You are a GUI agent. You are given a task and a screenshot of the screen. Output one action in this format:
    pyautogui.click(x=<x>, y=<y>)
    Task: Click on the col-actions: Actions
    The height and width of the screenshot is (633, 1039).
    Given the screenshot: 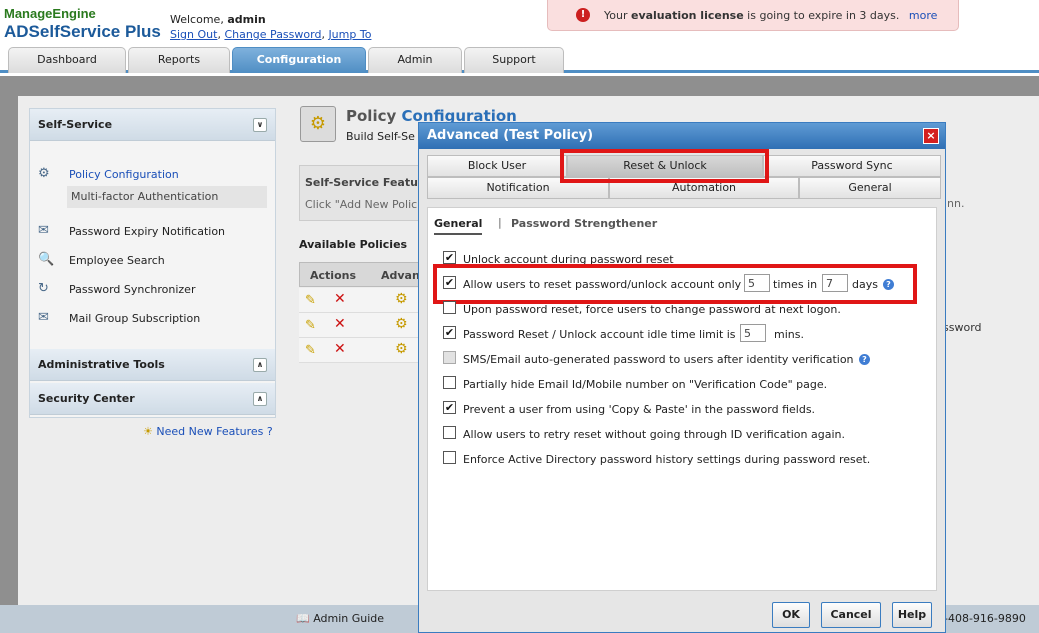 What is the action you would take?
    pyautogui.click(x=333, y=275)
    